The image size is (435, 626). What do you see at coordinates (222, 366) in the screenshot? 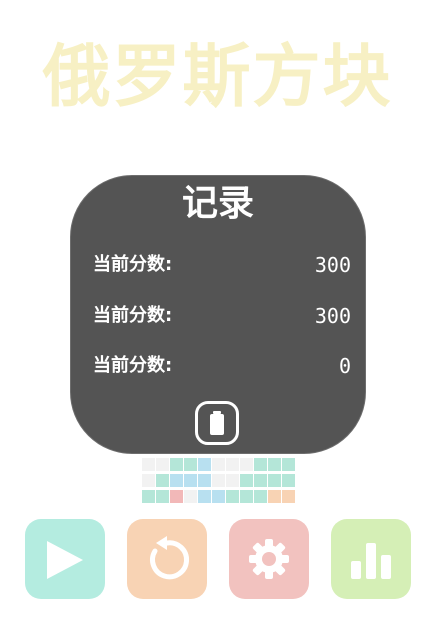
I see `score-row: 当前分数: 0` at bounding box center [222, 366].